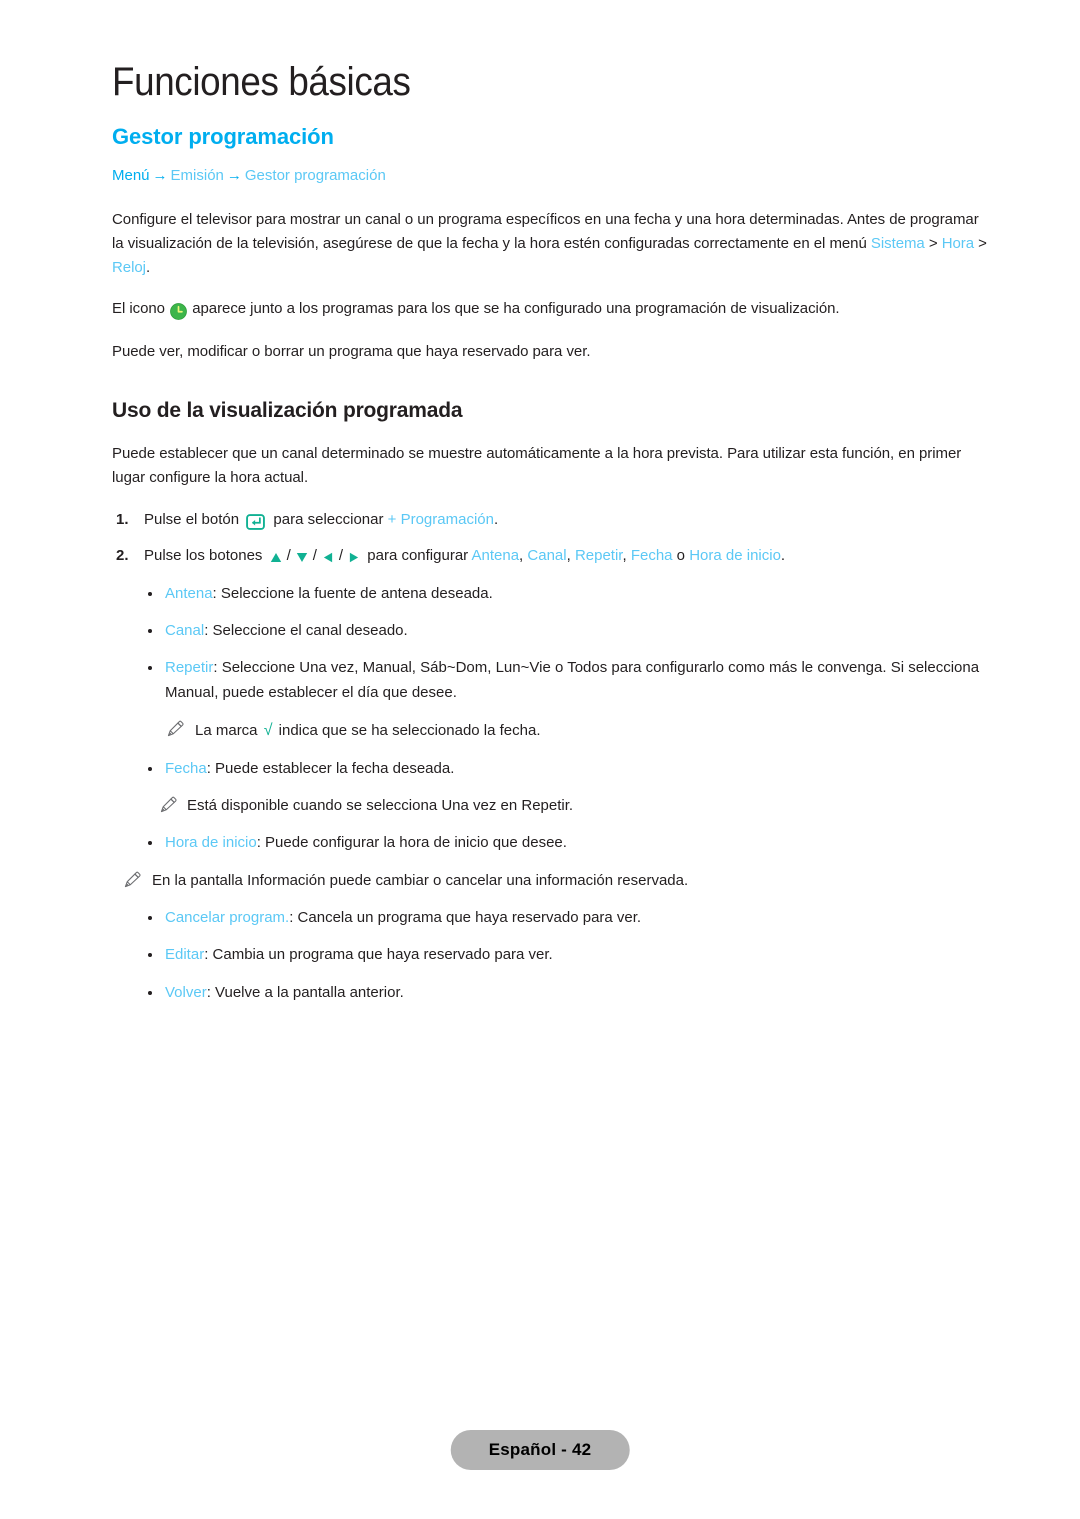  Describe the element at coordinates (783, 556) in the screenshot. I see `step2-text-after: .` at that location.